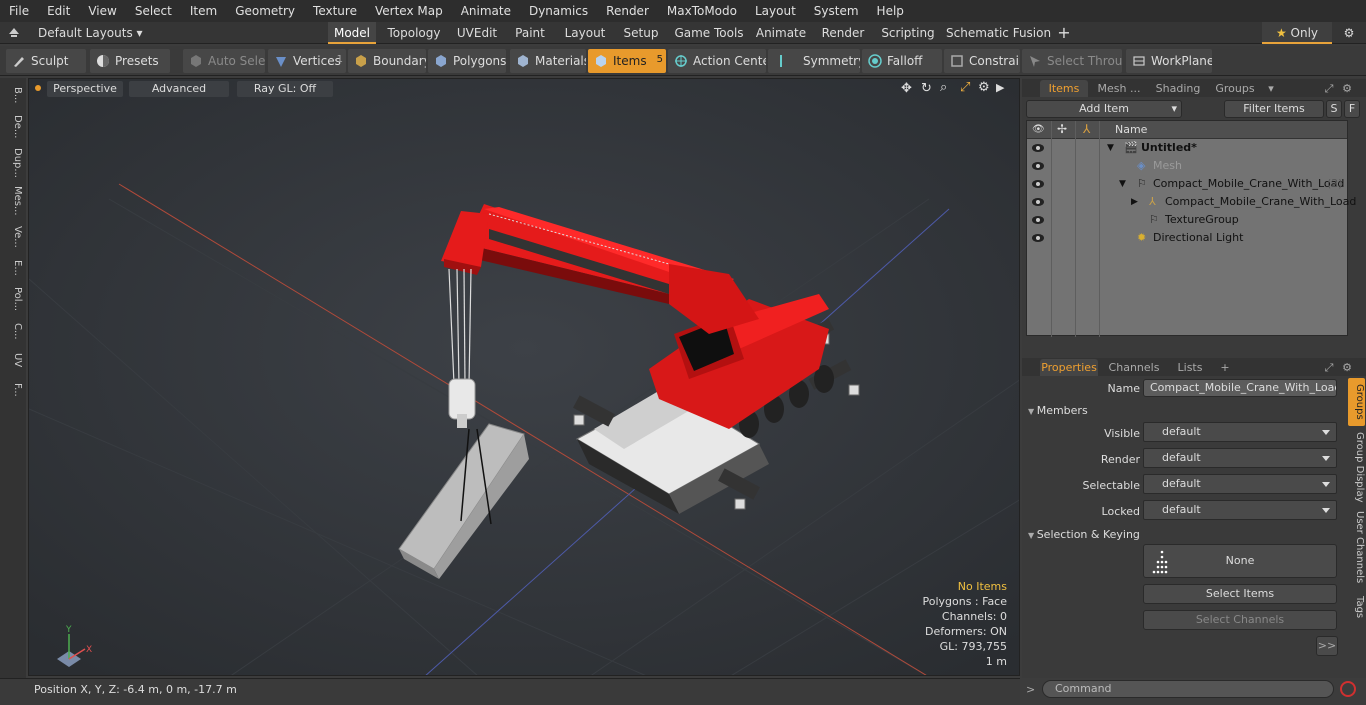  What do you see at coordinates (486, 11) in the screenshot?
I see `menu-animate: Animate` at bounding box center [486, 11].